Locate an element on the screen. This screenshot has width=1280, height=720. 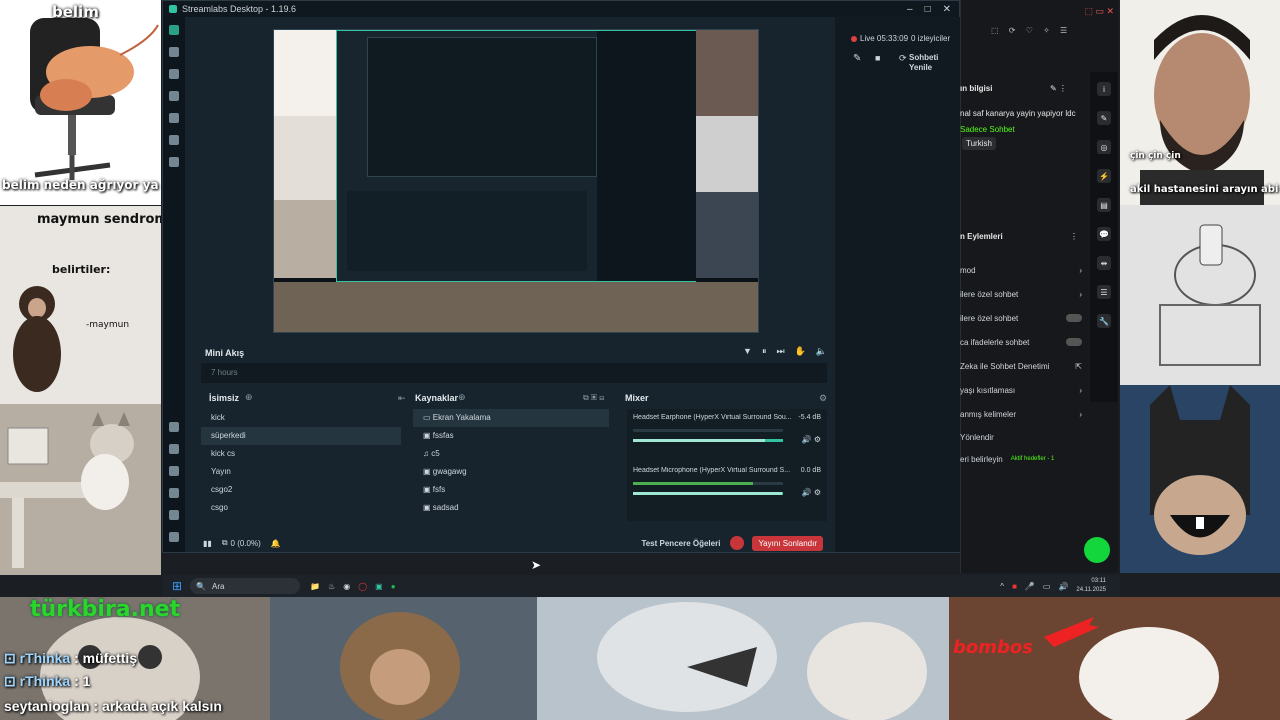
shrimp-chair-meme: belim belim neden ağrıyor ya is located at coordinates (80, 102).